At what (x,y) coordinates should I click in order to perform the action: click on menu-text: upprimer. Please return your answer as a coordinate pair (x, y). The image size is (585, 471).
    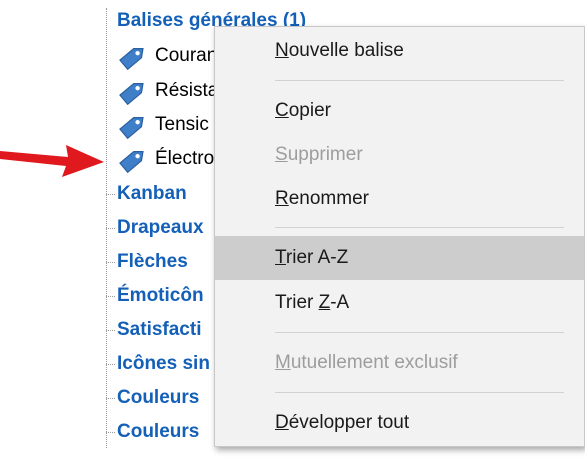
    Looking at the image, I should click on (325, 154).